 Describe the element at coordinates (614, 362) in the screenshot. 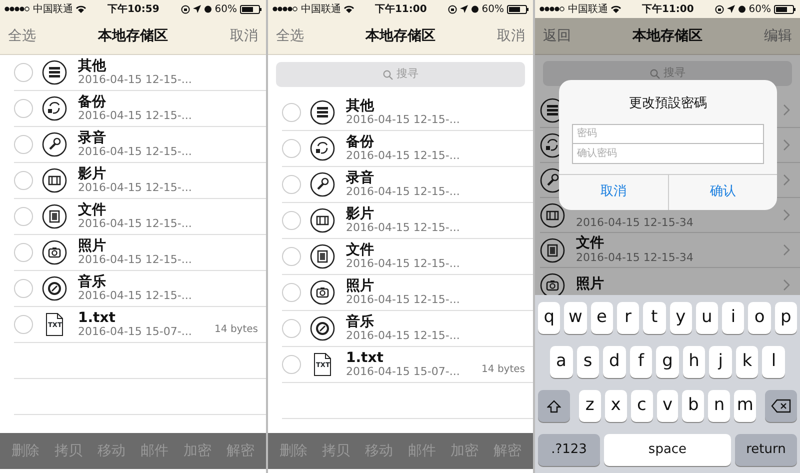

I see `key: d` at that location.